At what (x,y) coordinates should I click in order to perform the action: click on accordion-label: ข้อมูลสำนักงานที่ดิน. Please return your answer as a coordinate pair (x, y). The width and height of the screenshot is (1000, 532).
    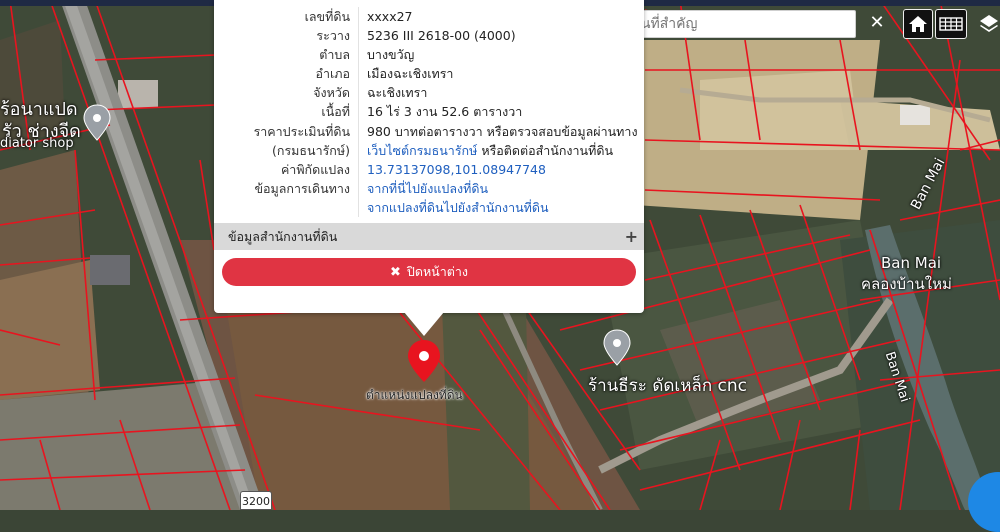
    Looking at the image, I should click on (283, 236).